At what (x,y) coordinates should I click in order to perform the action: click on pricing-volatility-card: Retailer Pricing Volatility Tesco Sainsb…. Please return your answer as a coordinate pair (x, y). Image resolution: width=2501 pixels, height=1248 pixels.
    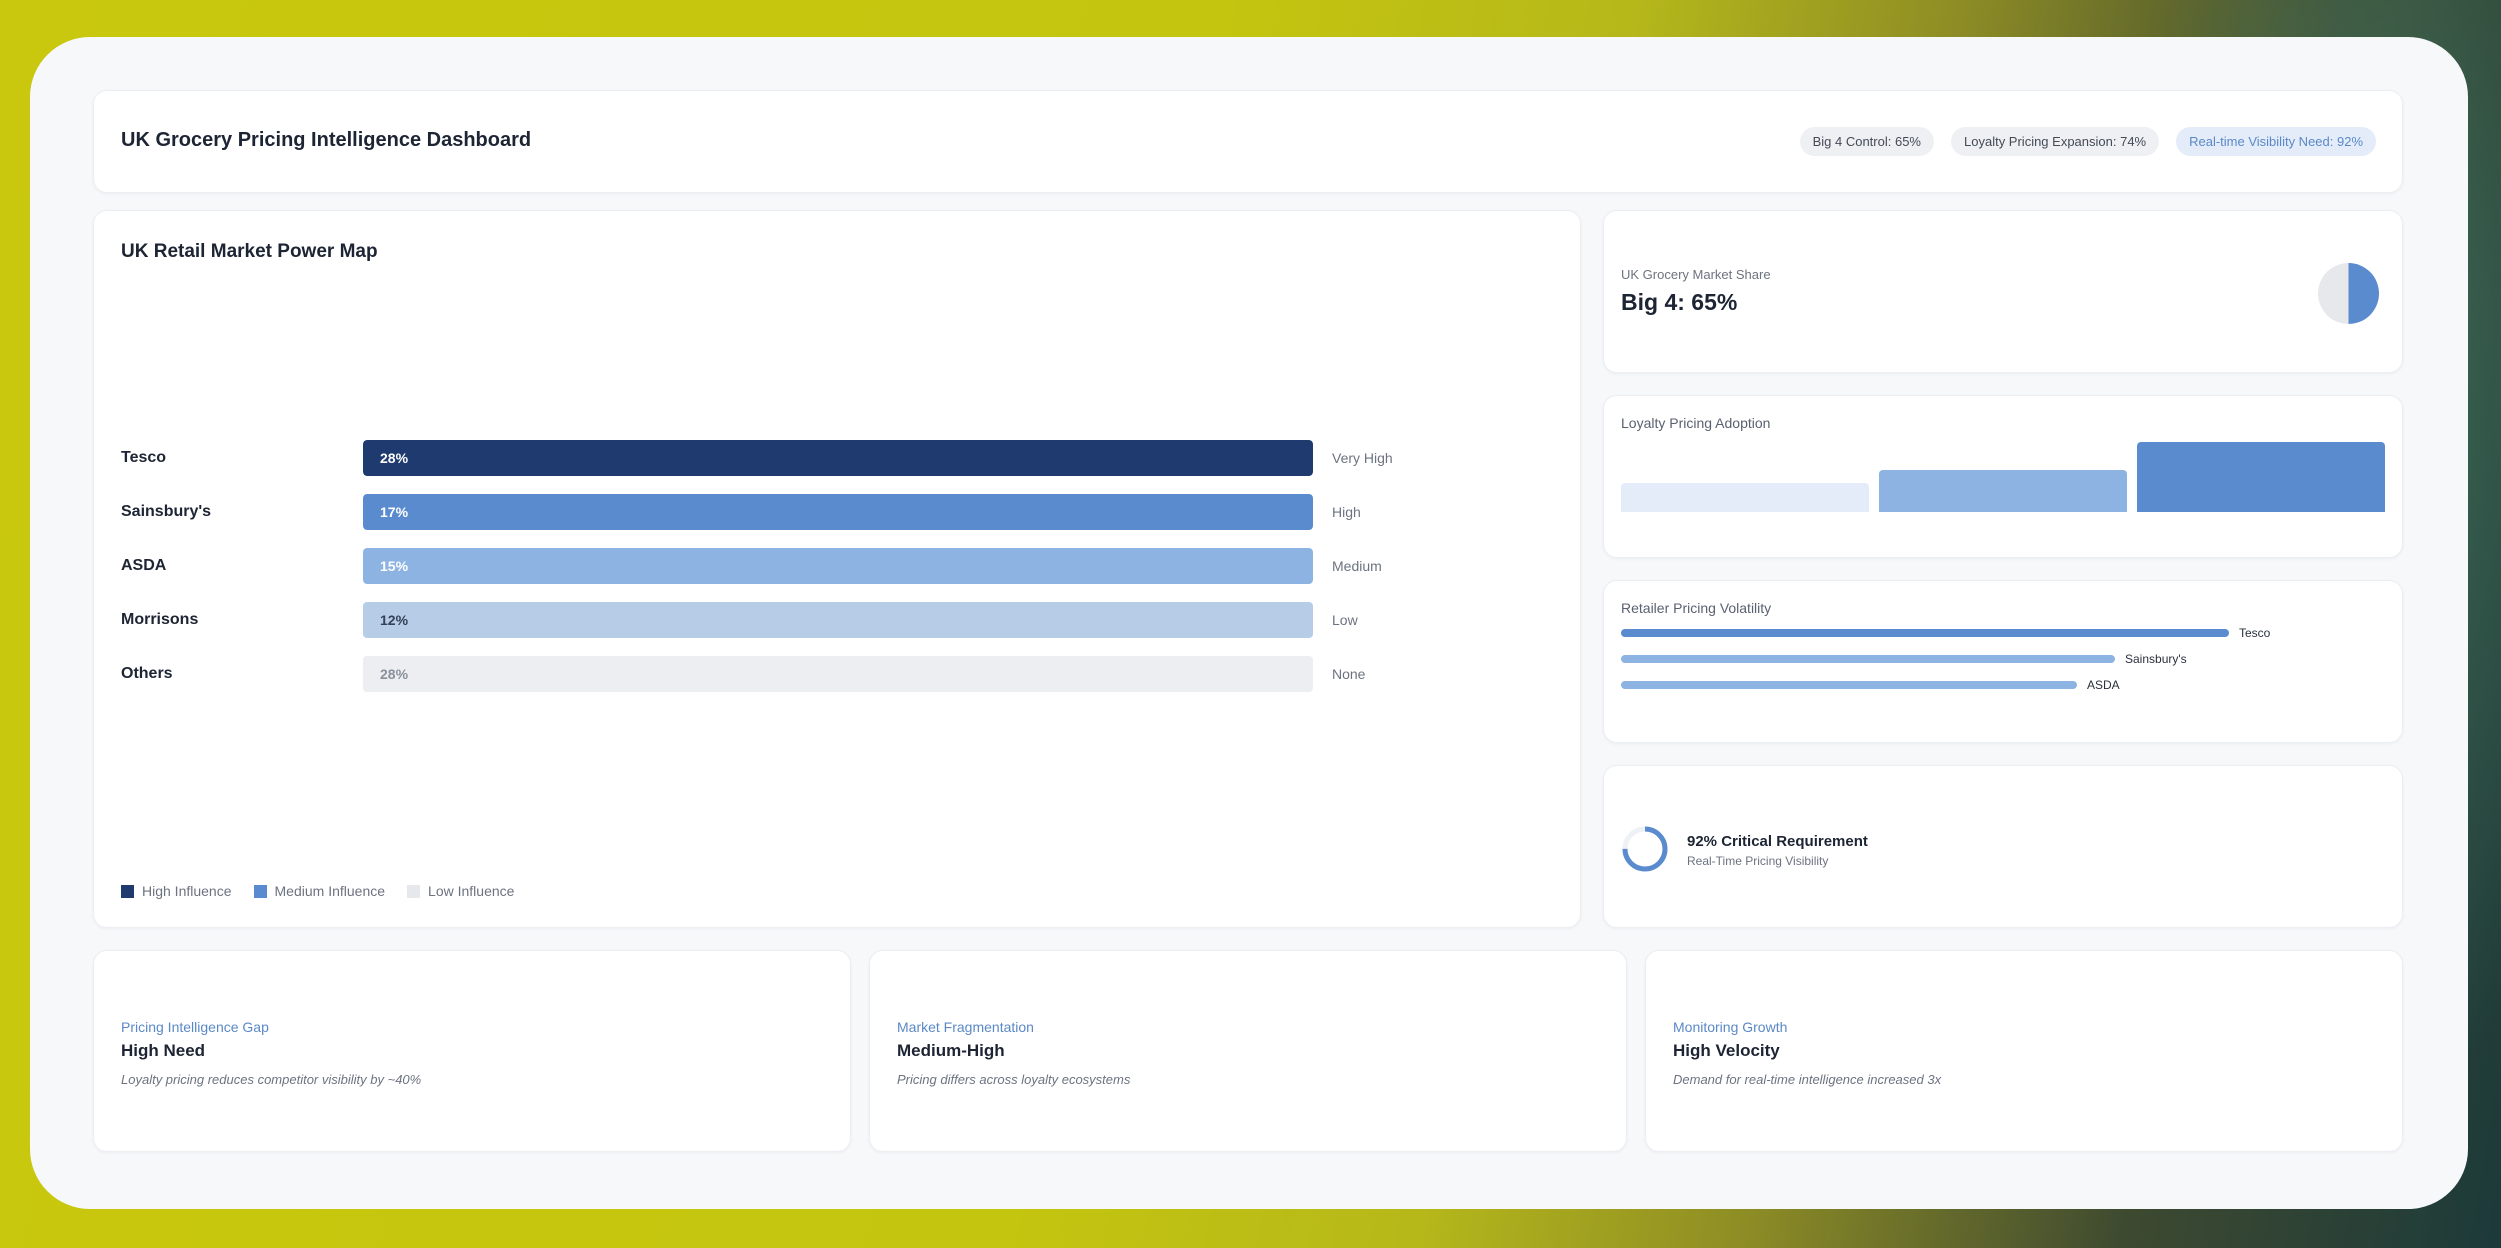
    Looking at the image, I should click on (2003, 661).